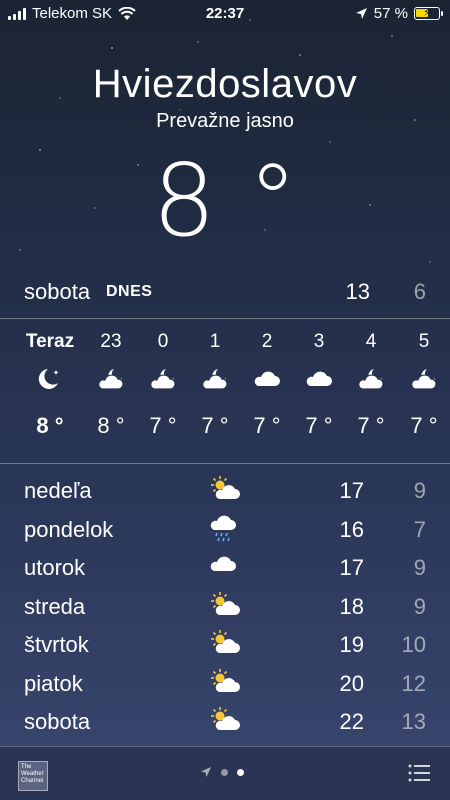 This screenshot has height=800, width=450. Describe the element at coordinates (55, 567) in the screenshot. I see `day-name: utorok` at that location.